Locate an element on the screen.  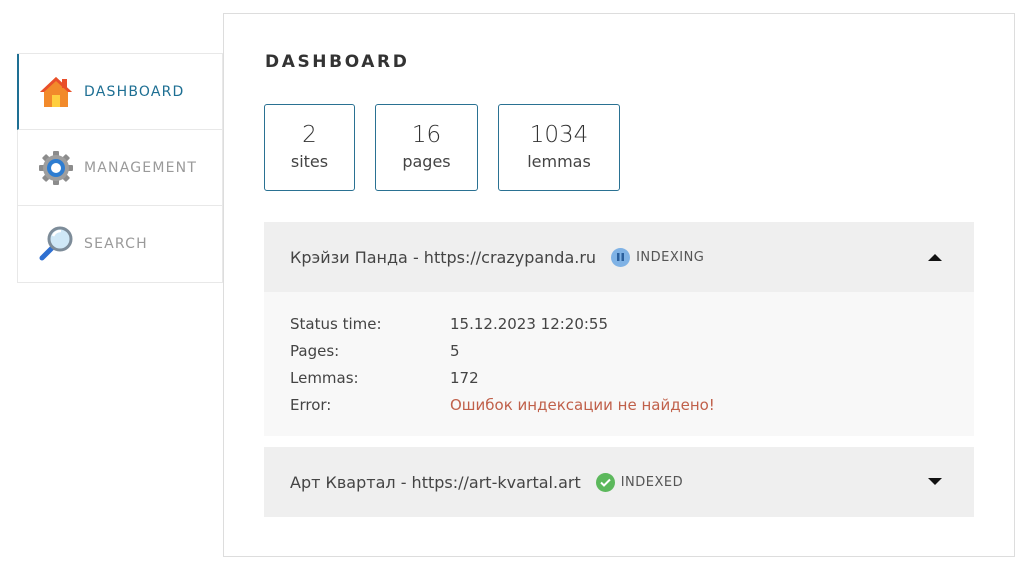
sidebar-item-label: MANAGEMENT is located at coordinates (141, 167).